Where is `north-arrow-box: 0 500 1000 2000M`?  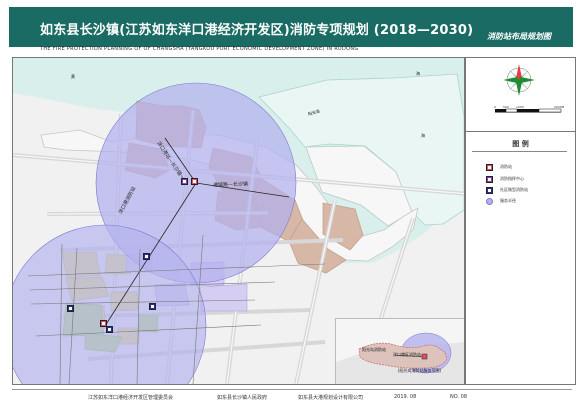
north-arrow-box: 0 500 1000 2000M is located at coordinates (520, 95).